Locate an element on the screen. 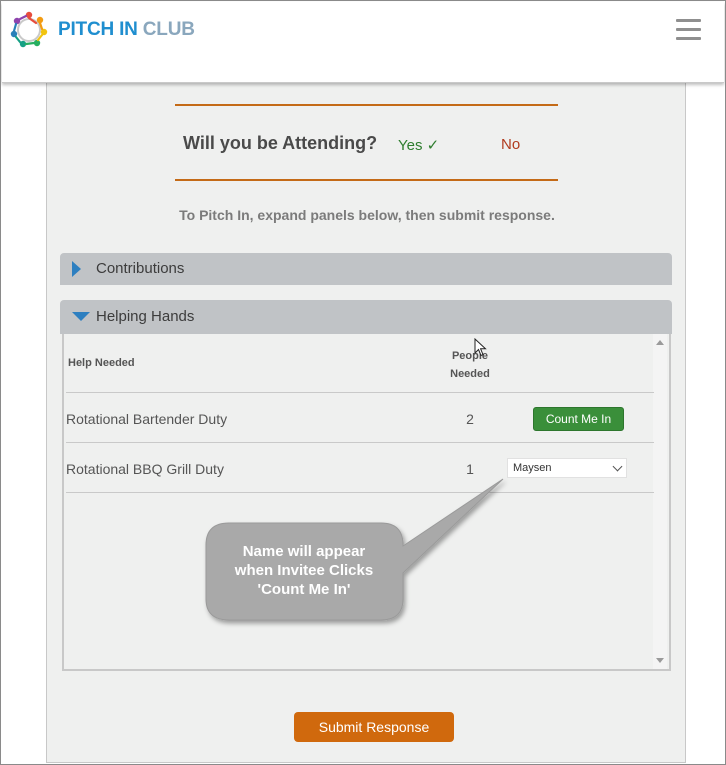 The height and width of the screenshot is (765, 726). column-header-line: People is located at coordinates (470, 356).